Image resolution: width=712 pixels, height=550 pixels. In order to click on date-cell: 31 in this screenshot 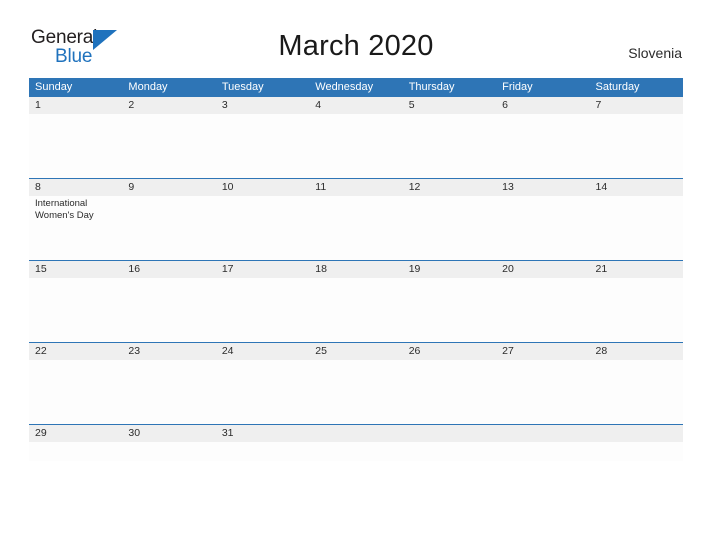, I will do `click(262, 433)`.